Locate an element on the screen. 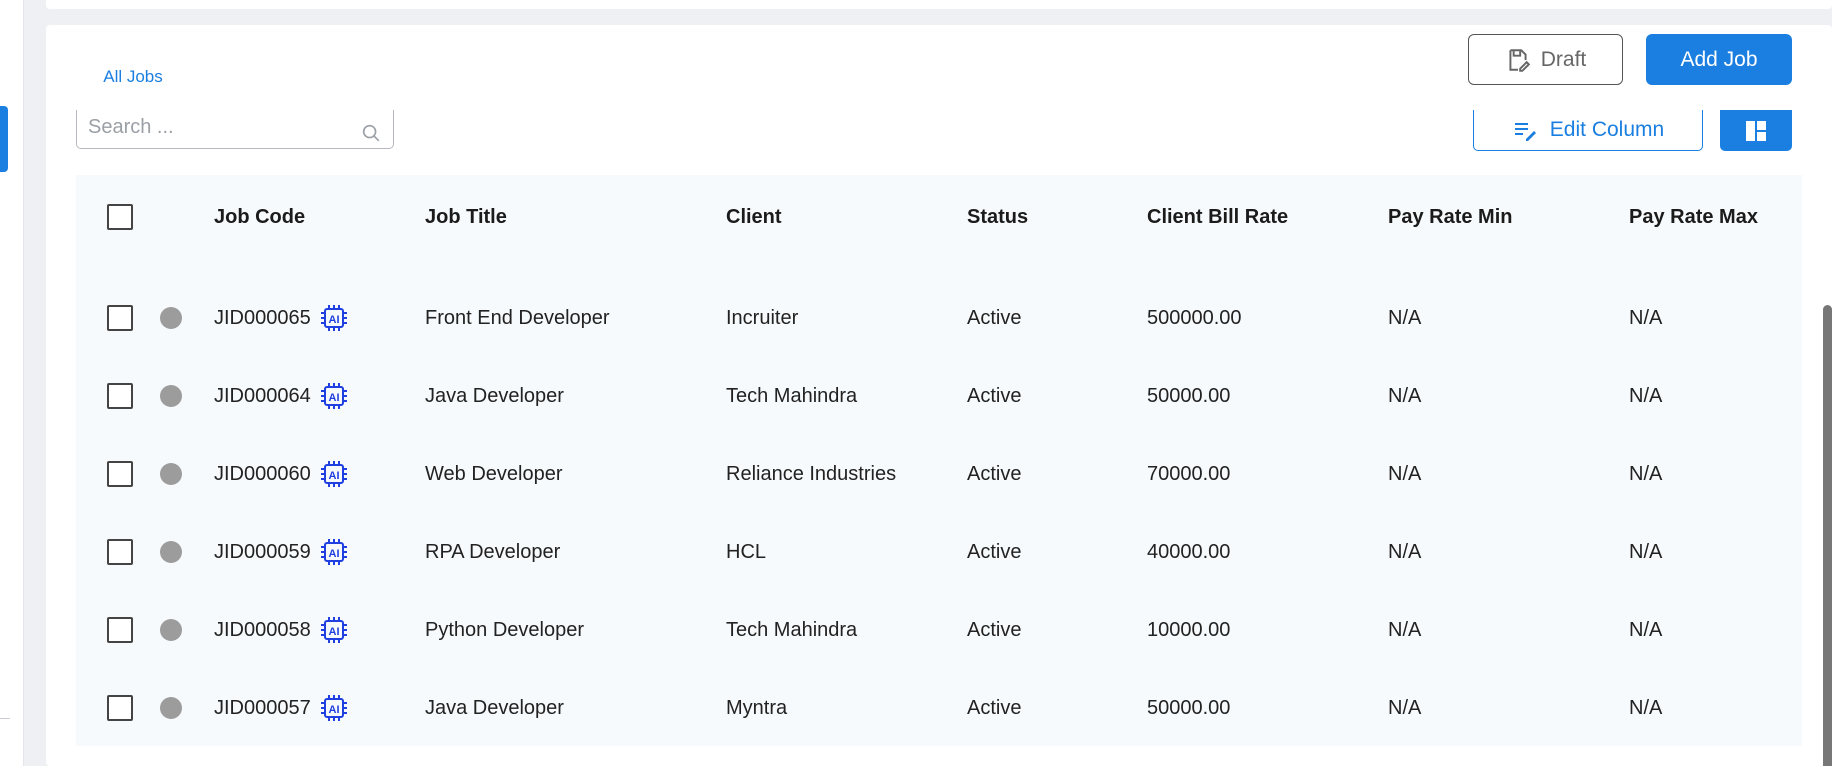 This screenshot has width=1832, height=766. job-code-cell: JID000064 AI is located at coordinates (281, 396).